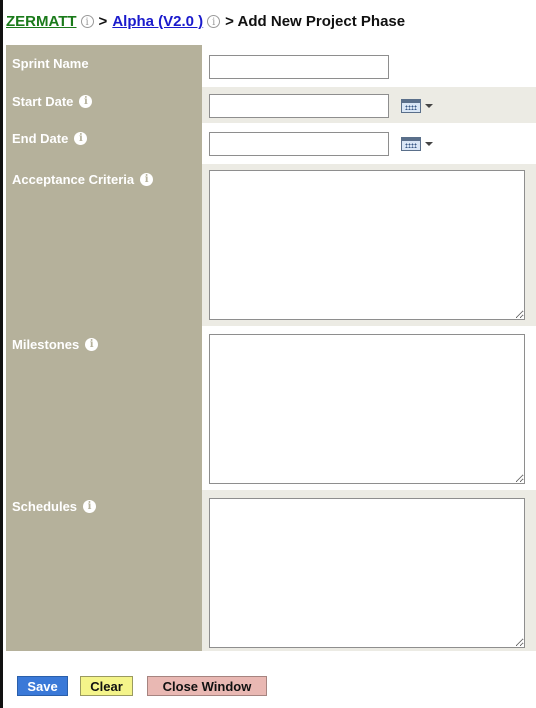 The height and width of the screenshot is (708, 536). What do you see at coordinates (315, 21) in the screenshot?
I see `page-title: > Add New Project Phase` at bounding box center [315, 21].